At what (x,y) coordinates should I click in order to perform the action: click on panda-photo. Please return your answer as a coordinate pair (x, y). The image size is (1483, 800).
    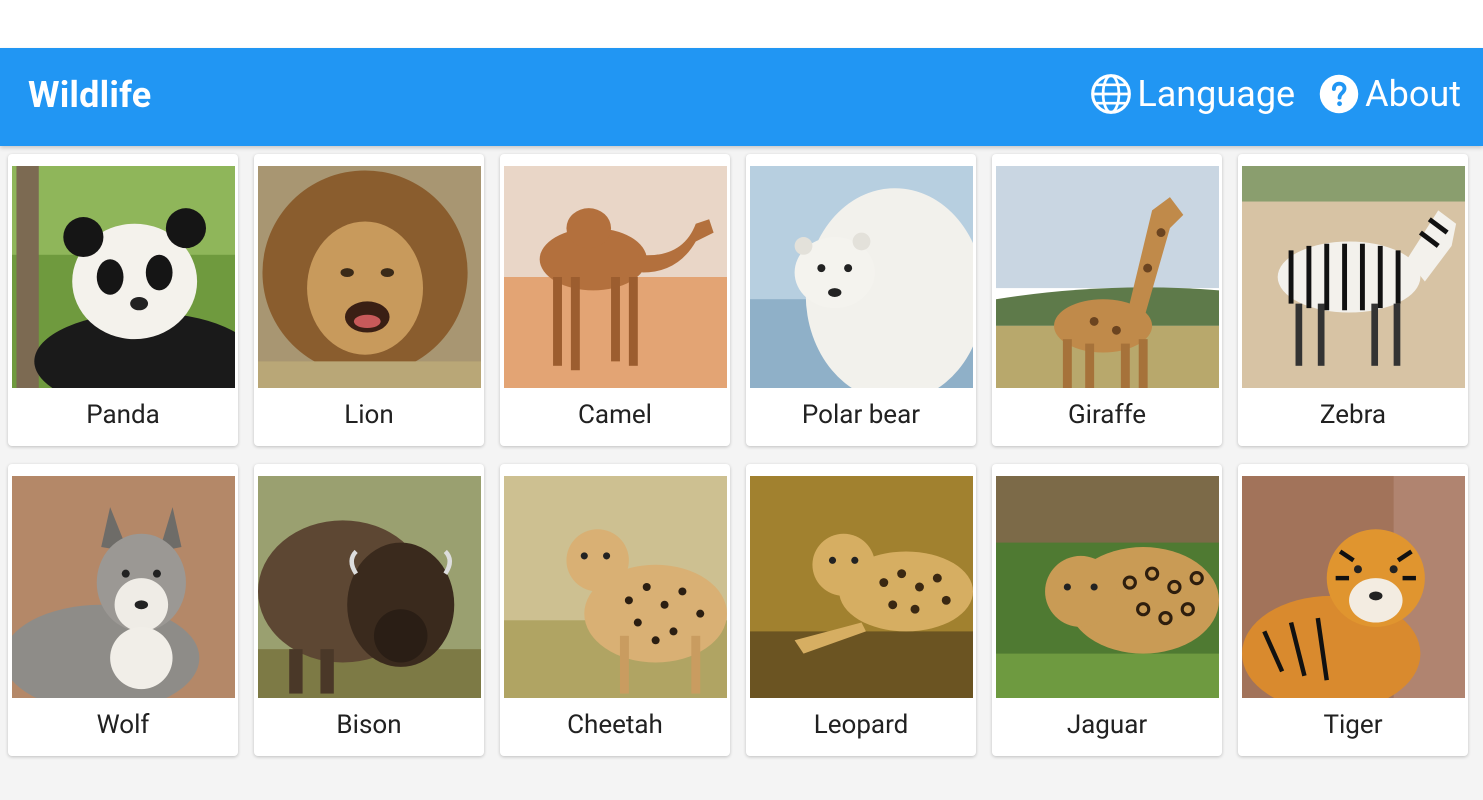
    Looking at the image, I should click on (123, 277).